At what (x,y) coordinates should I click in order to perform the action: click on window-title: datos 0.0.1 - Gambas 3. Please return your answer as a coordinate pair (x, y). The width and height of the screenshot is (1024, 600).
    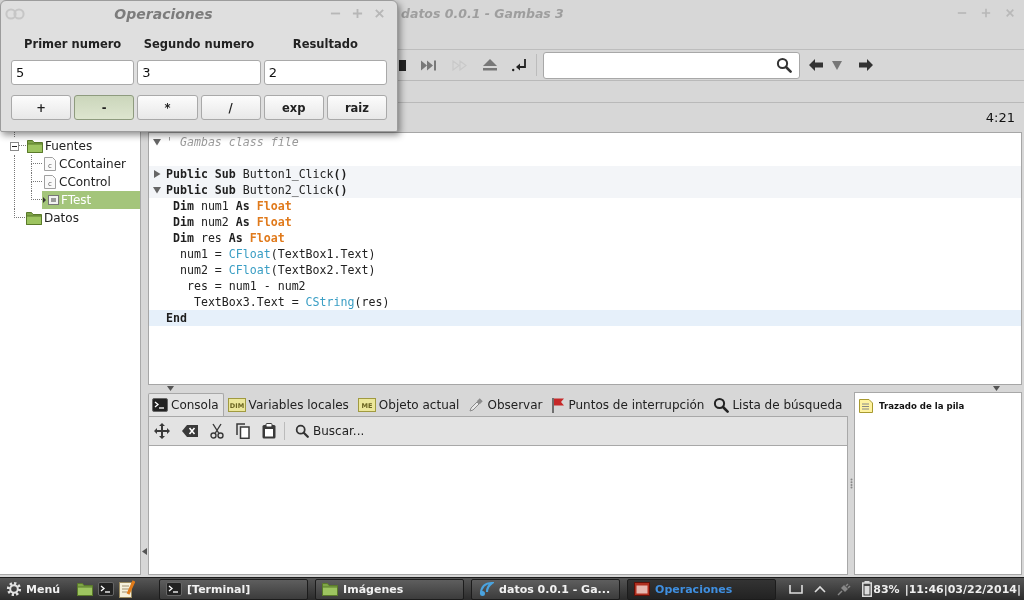
    Looking at the image, I should click on (483, 13).